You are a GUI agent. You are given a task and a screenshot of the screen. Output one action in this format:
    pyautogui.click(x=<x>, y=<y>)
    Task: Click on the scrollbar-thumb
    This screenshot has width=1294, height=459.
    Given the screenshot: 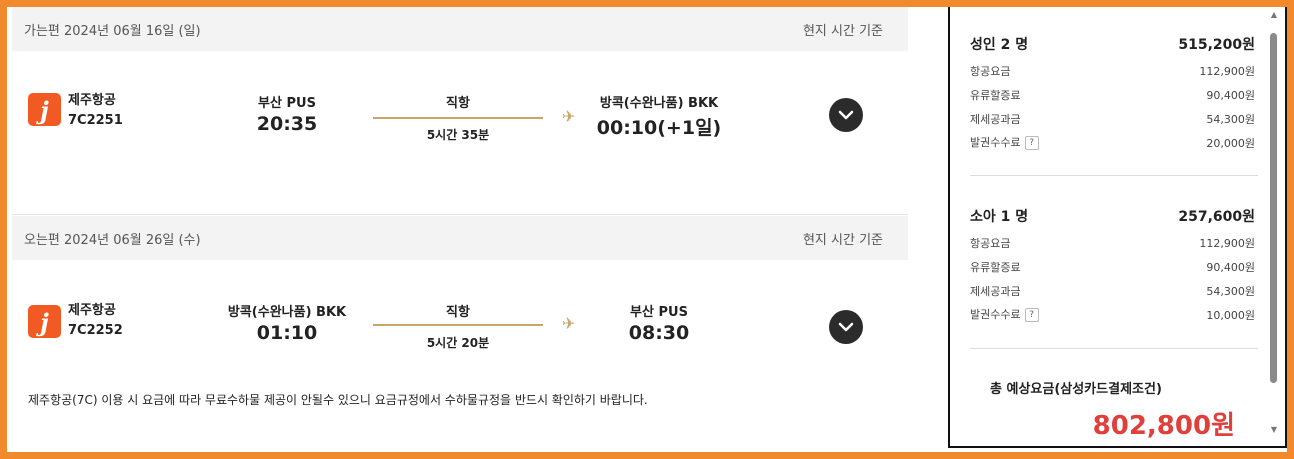 What is the action you would take?
    pyautogui.click(x=1273, y=208)
    